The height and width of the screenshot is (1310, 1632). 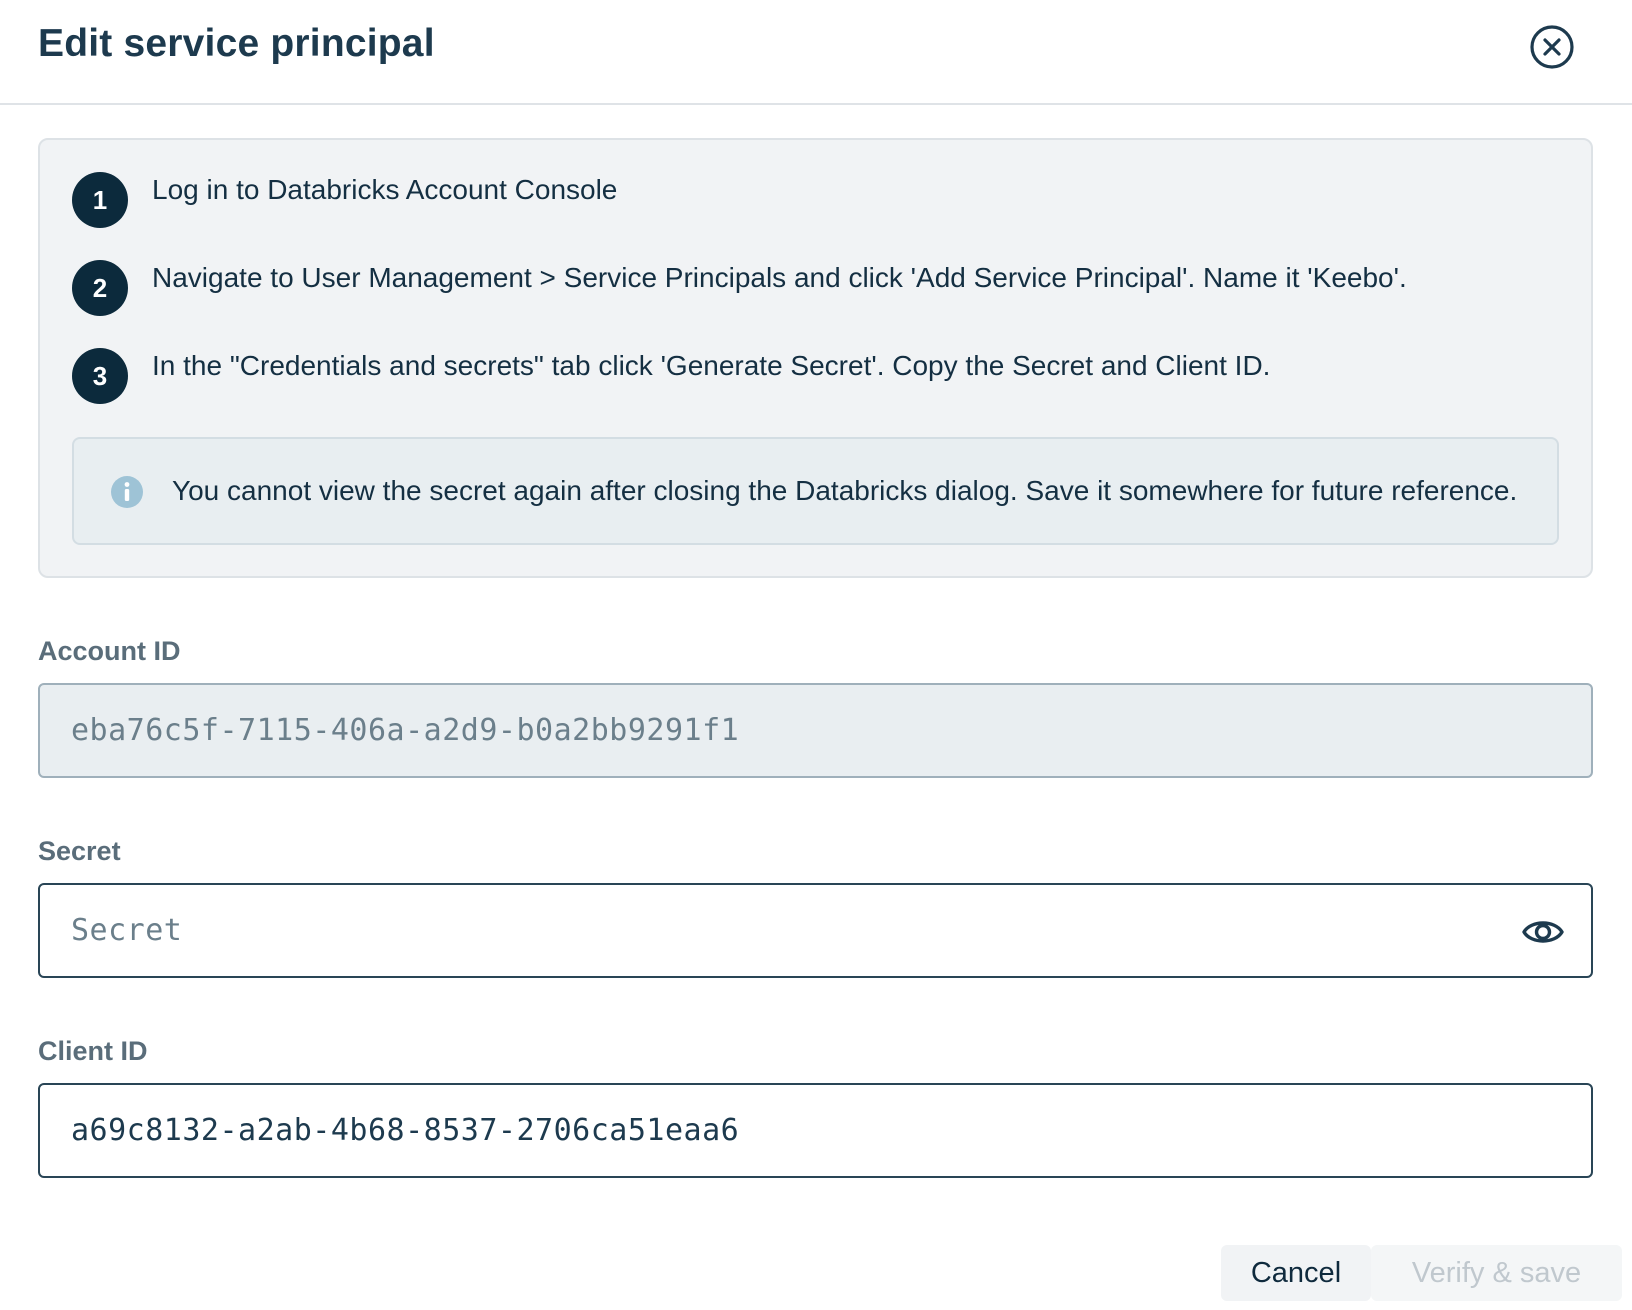 I want to click on eye-icon, so click(x=1543, y=932).